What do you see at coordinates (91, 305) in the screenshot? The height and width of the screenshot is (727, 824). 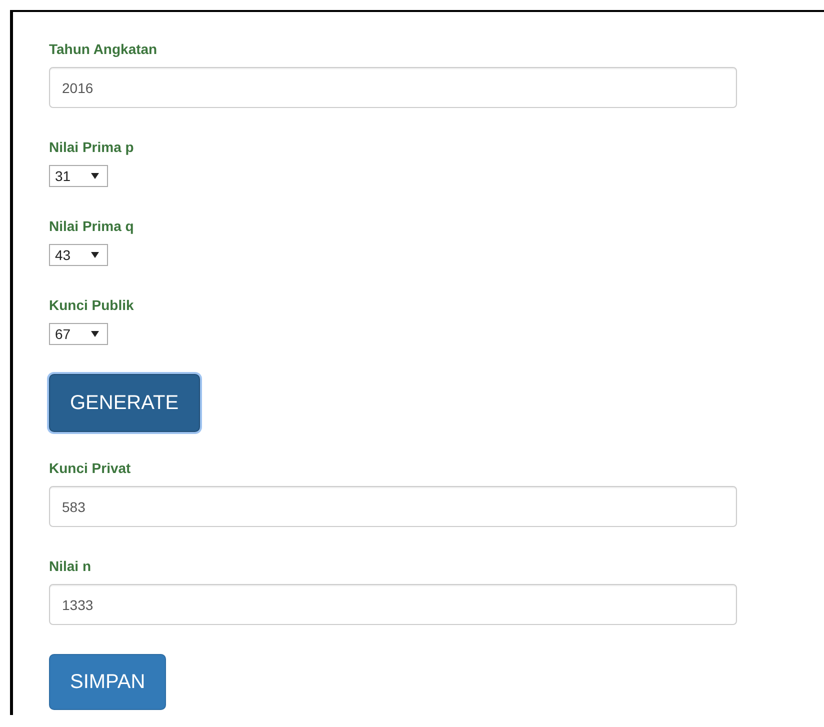 I see `field-label: Kunci Publik` at bounding box center [91, 305].